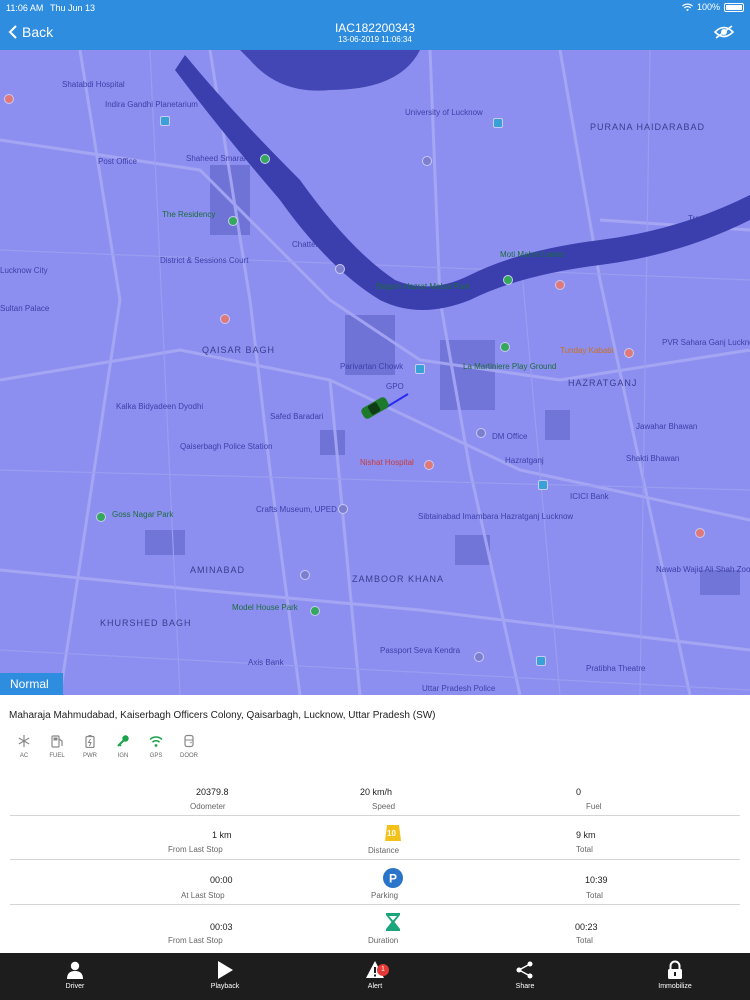 The image size is (750, 1000). What do you see at coordinates (31, 684) in the screenshot?
I see `map-mode-badge: Normal` at bounding box center [31, 684].